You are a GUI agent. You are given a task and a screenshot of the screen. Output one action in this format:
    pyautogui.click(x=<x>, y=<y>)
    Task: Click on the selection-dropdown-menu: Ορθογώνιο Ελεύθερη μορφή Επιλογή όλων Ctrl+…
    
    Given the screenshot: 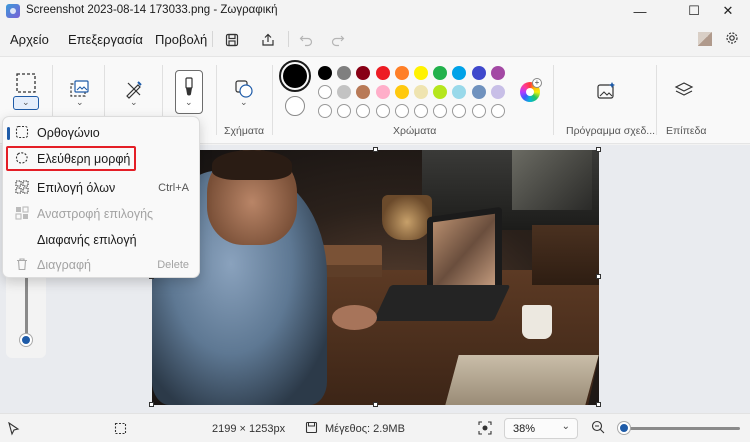 What is the action you would take?
    pyautogui.click(x=101, y=197)
    